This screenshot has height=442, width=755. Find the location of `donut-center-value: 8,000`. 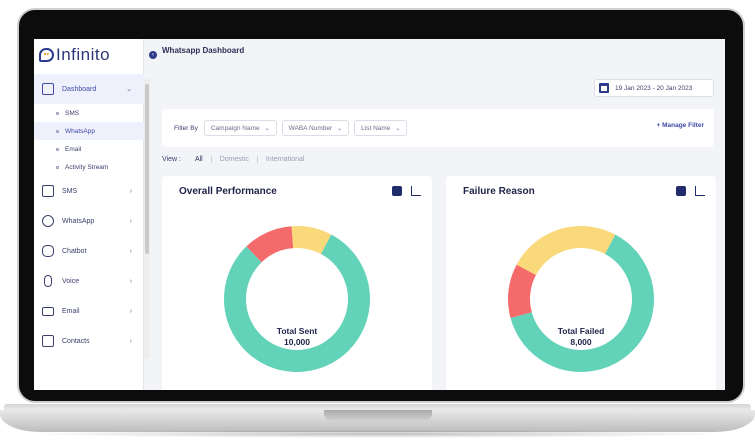

donut-center-value: 8,000 is located at coordinates (581, 342).